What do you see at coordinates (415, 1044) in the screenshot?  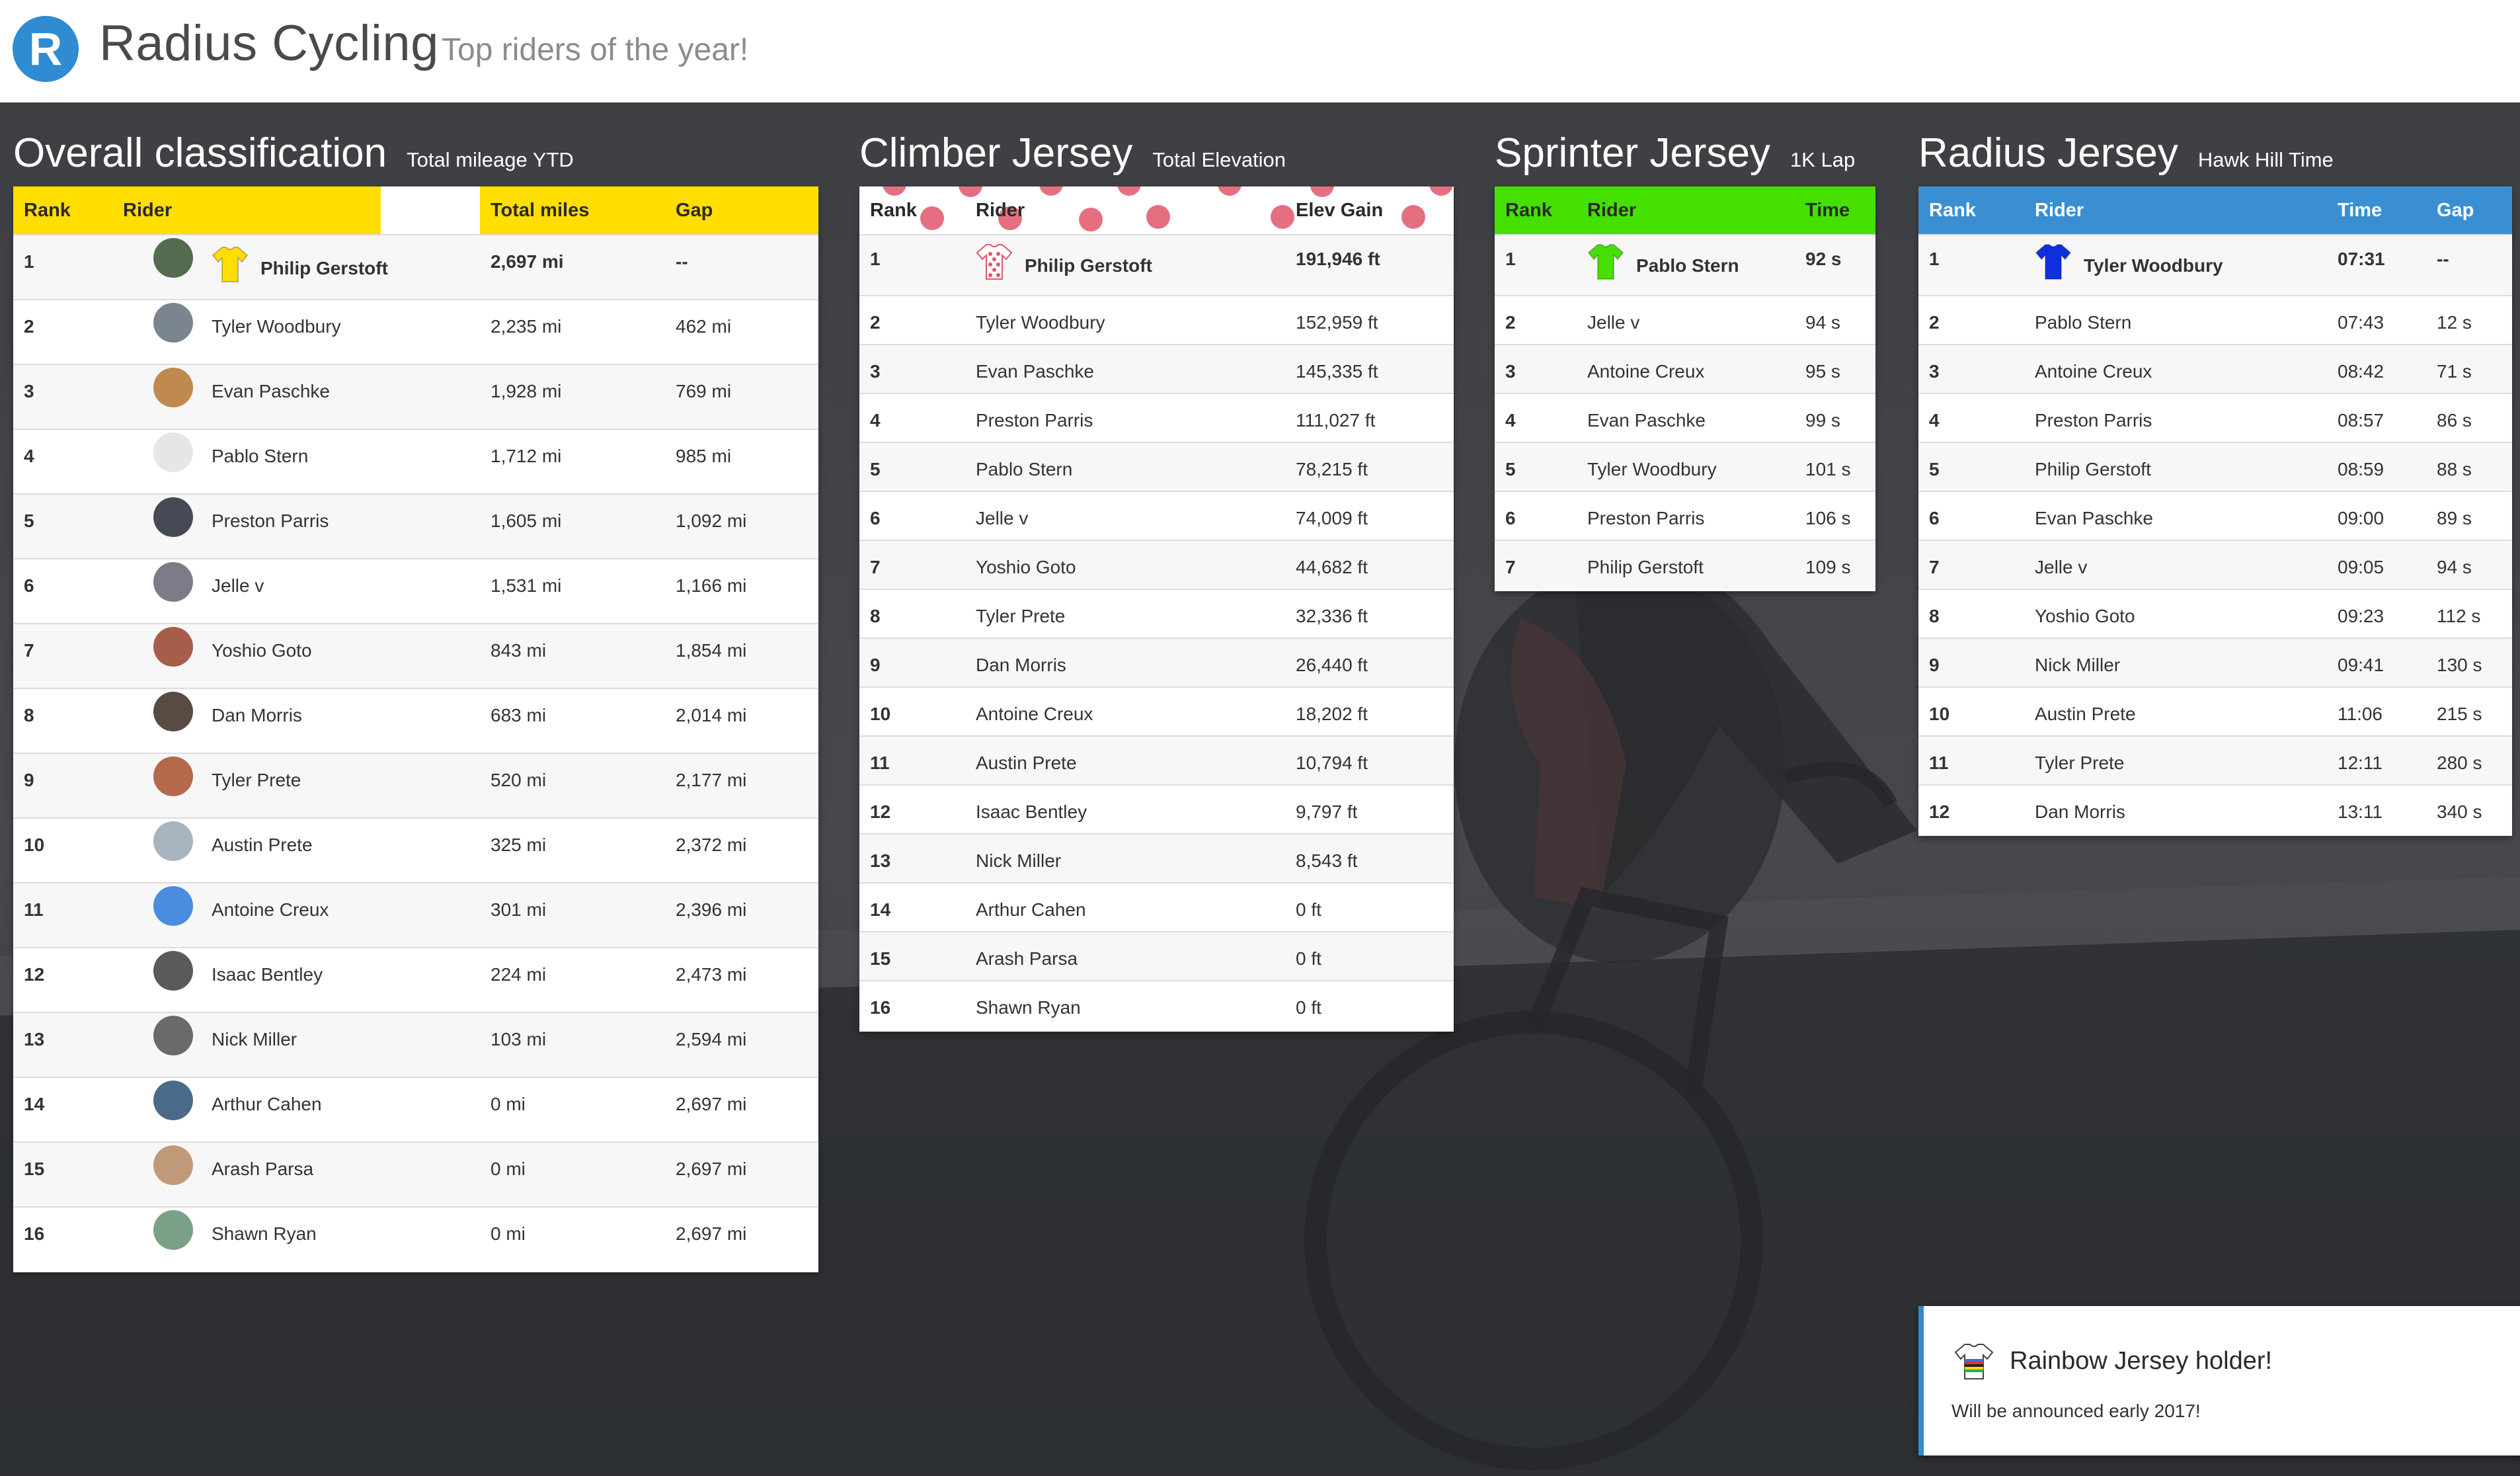 I see `table-row: 13 Nick Miller 103 mi 2,594 mi` at bounding box center [415, 1044].